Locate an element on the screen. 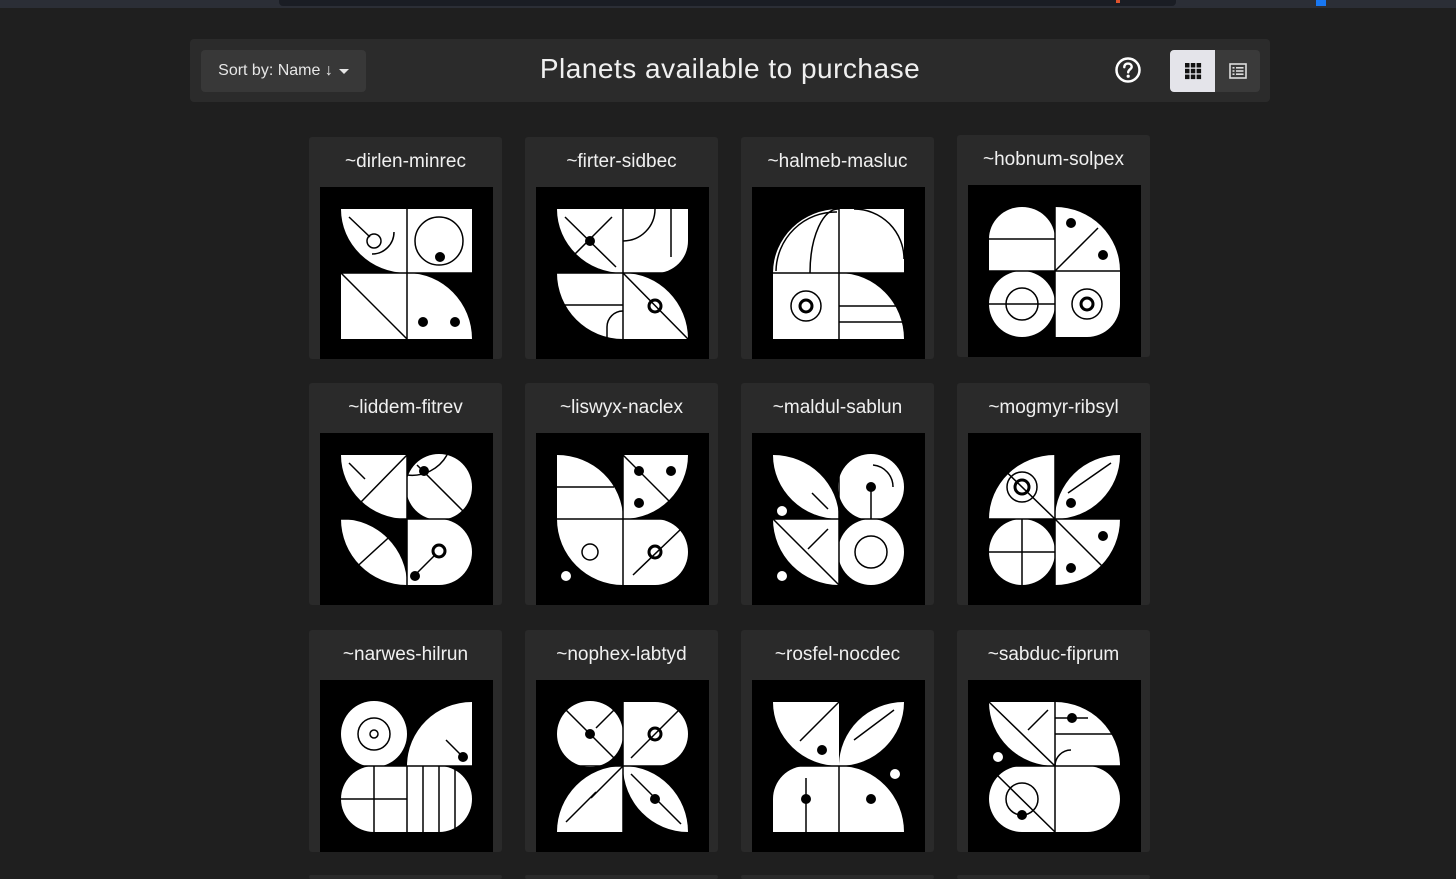 The height and width of the screenshot is (879, 1456). planet-card: ~halmeb-masluc is located at coordinates (837, 248).